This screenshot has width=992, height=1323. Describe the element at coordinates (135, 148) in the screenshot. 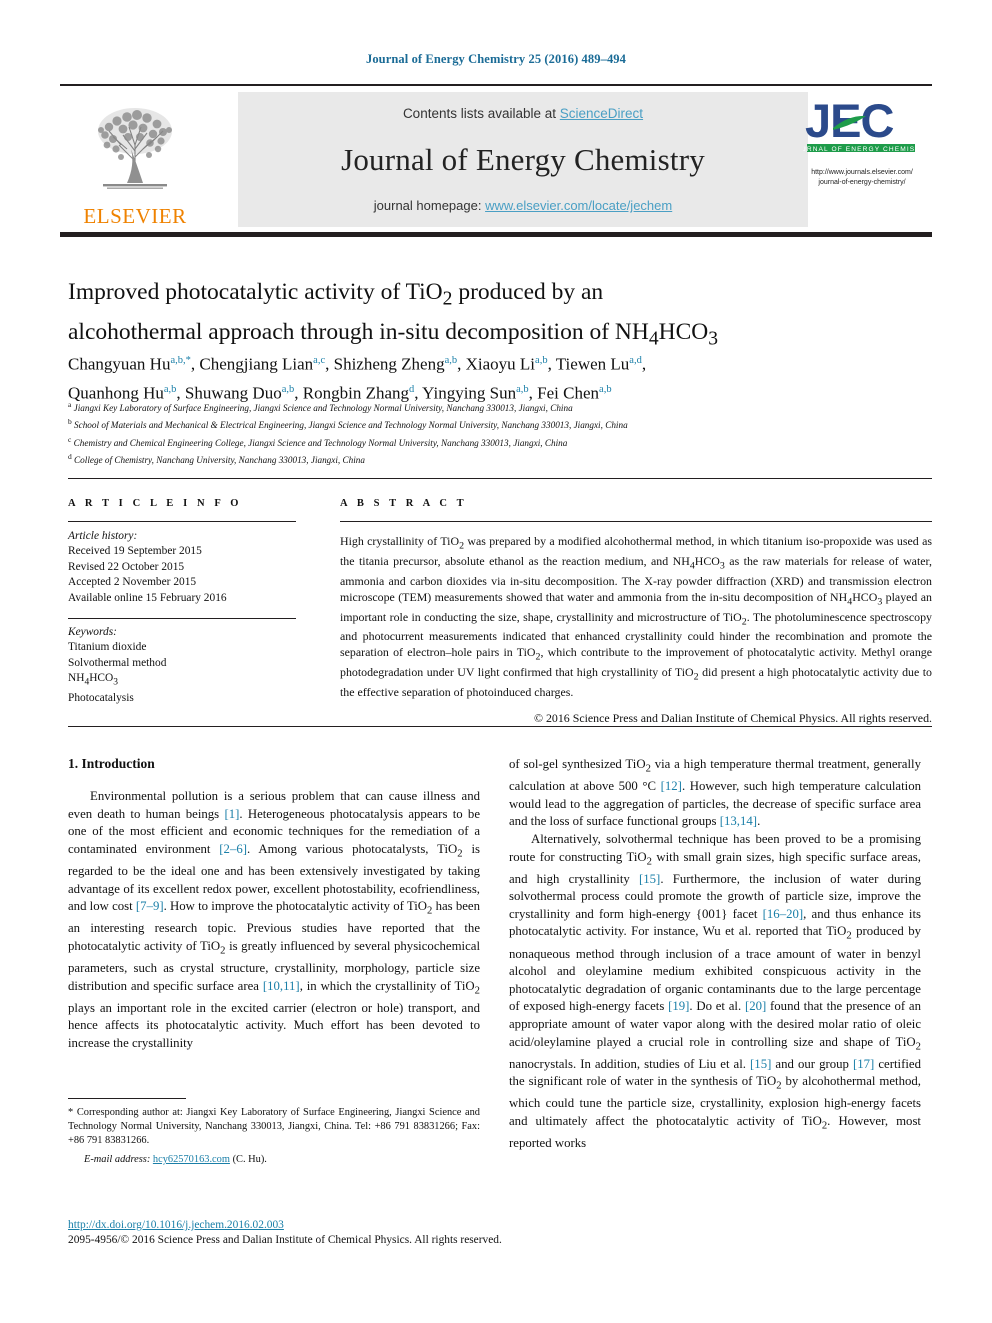

I see `elsevier-tree-icon` at that location.